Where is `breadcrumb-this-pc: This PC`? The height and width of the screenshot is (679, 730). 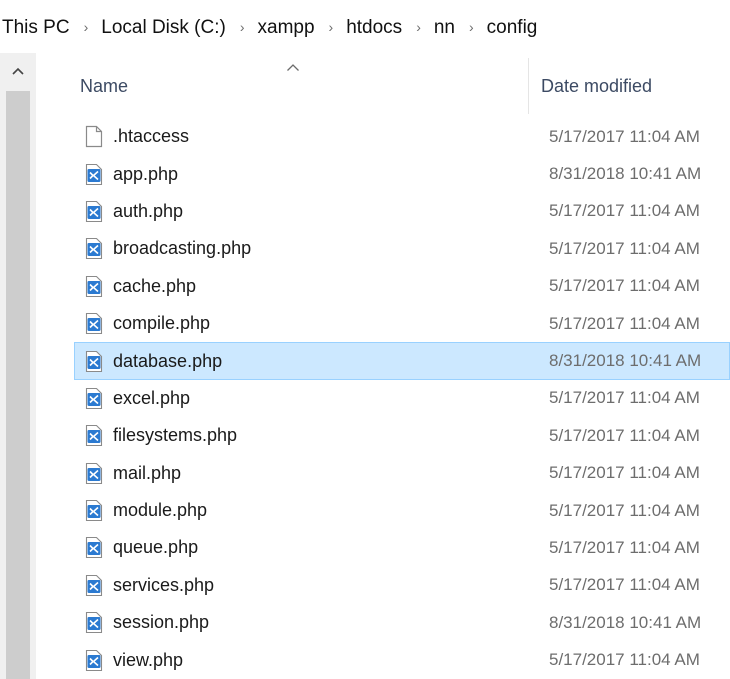
breadcrumb-this-pc: This PC is located at coordinates (36, 28).